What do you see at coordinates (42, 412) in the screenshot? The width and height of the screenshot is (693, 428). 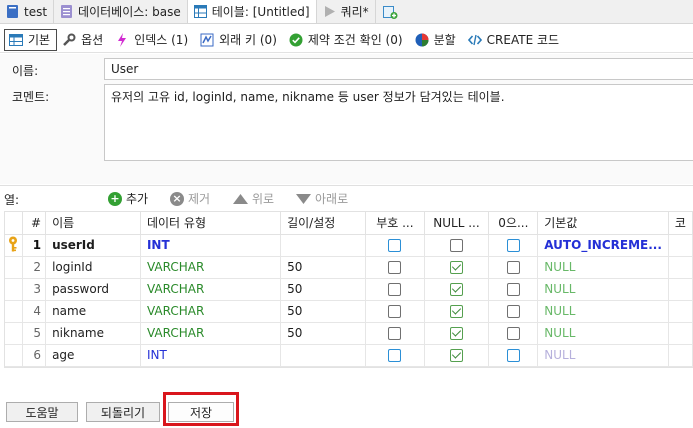 I see `help-button: 도움말` at bounding box center [42, 412].